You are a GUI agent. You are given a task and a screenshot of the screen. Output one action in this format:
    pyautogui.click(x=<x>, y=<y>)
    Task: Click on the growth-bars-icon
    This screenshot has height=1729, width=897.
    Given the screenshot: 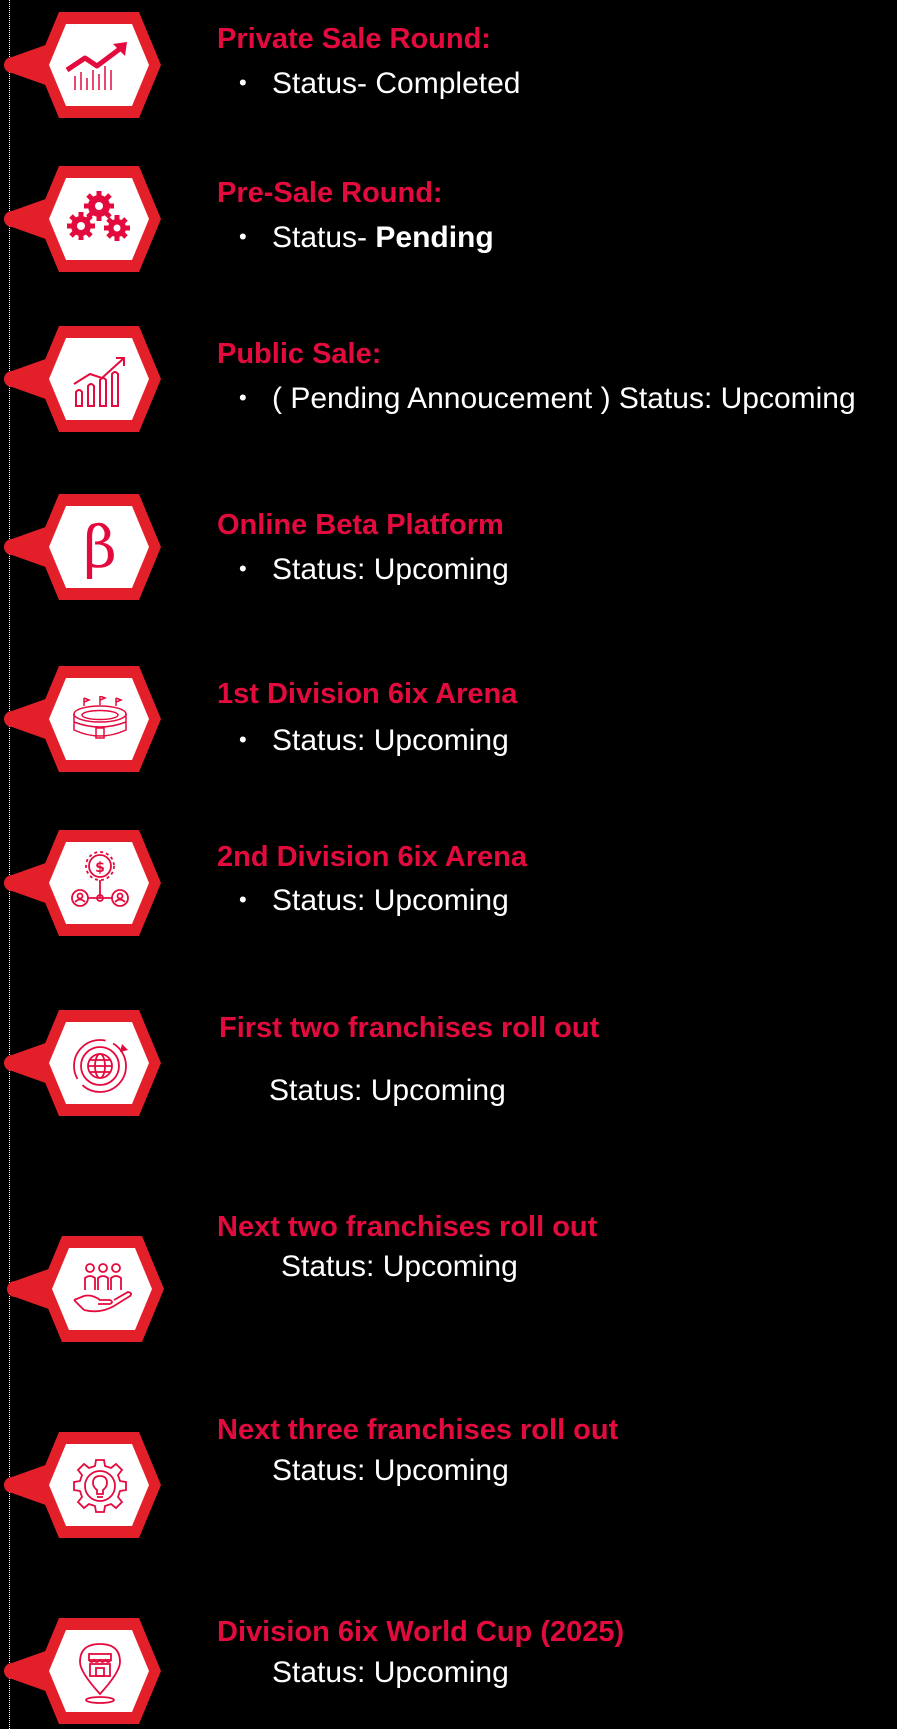 What is the action you would take?
    pyautogui.click(x=101, y=379)
    